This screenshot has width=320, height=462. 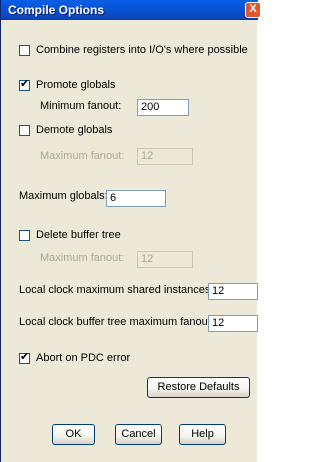 I want to click on local-clock-buffer-input: 12, so click(x=233, y=323).